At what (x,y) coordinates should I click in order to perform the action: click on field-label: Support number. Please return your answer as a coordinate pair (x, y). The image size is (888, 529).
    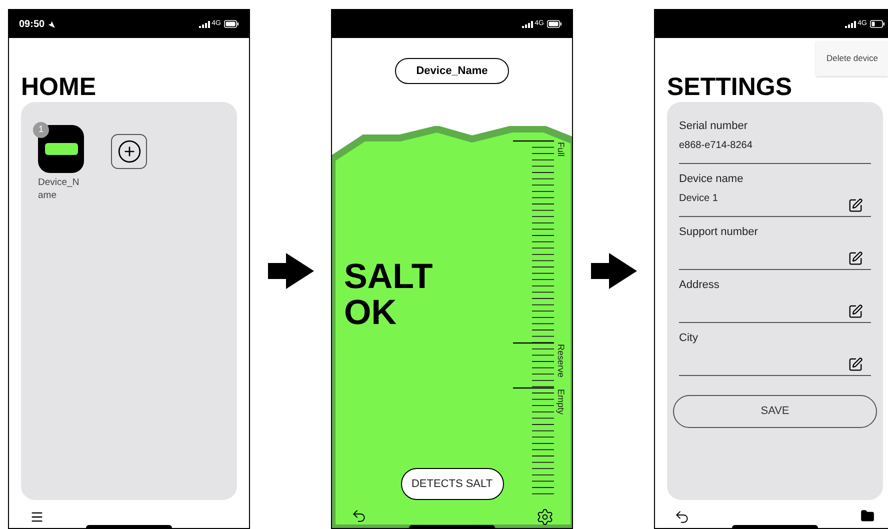
    Looking at the image, I should click on (719, 232).